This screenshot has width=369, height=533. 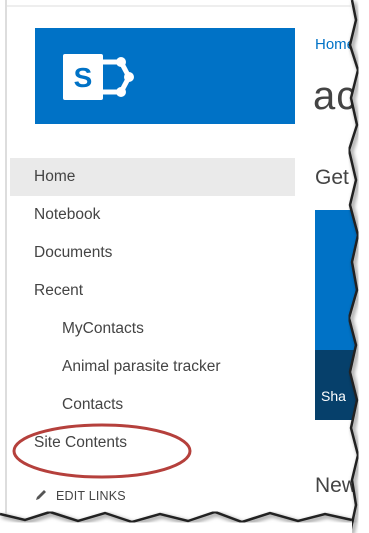 I want to click on nav-item-documents: Documents, so click(x=152, y=253).